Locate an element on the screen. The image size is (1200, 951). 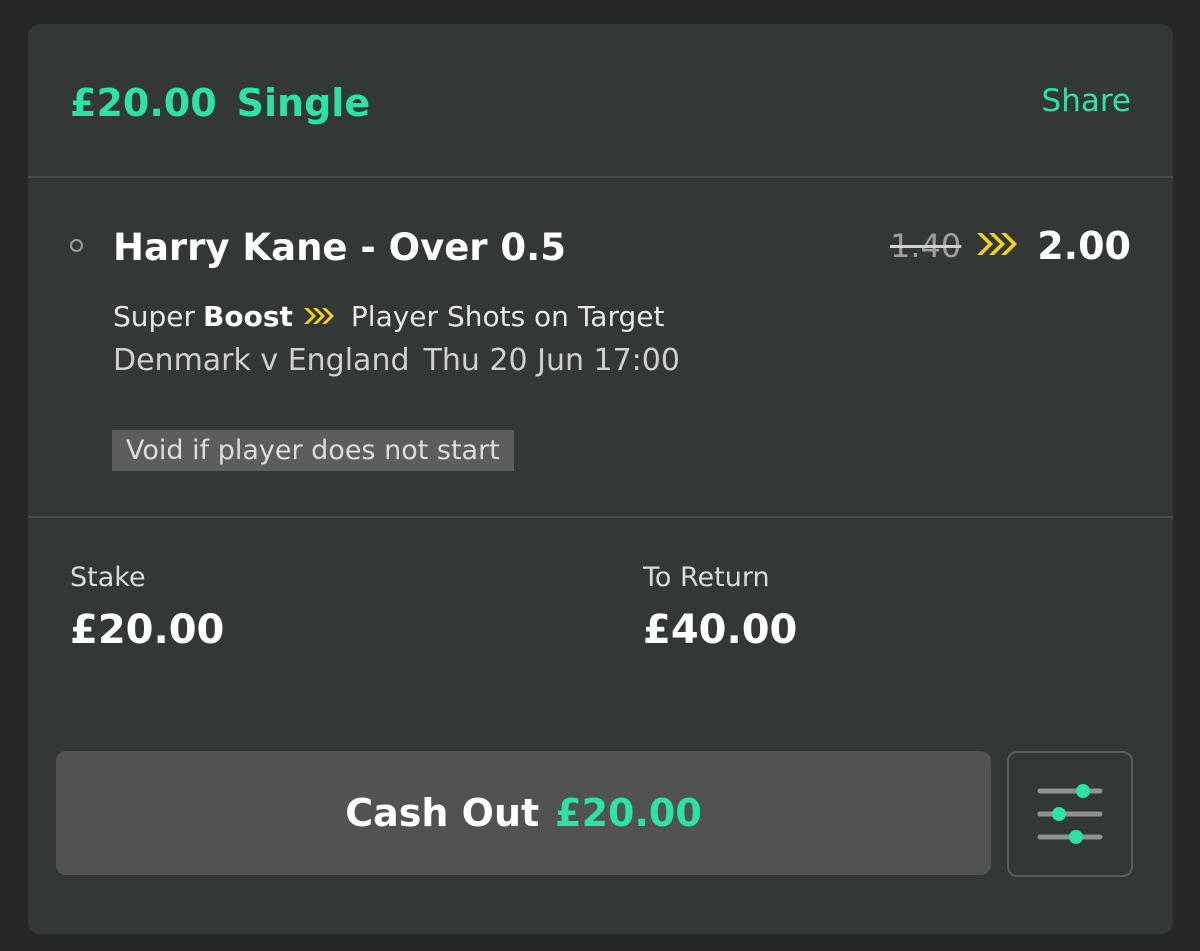
super-boost-chevron-icon is located at coordinates (320, 316).